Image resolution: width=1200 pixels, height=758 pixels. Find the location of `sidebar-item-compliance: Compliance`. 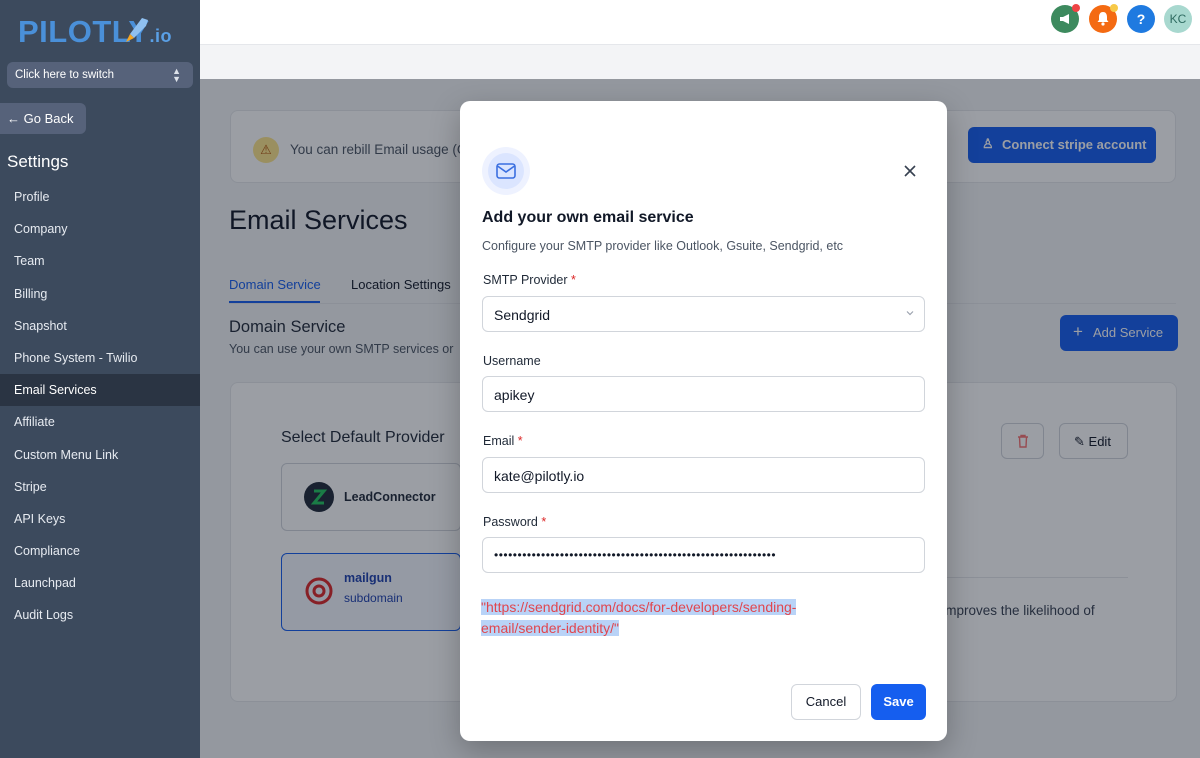

sidebar-item-compliance: Compliance is located at coordinates (100, 551).